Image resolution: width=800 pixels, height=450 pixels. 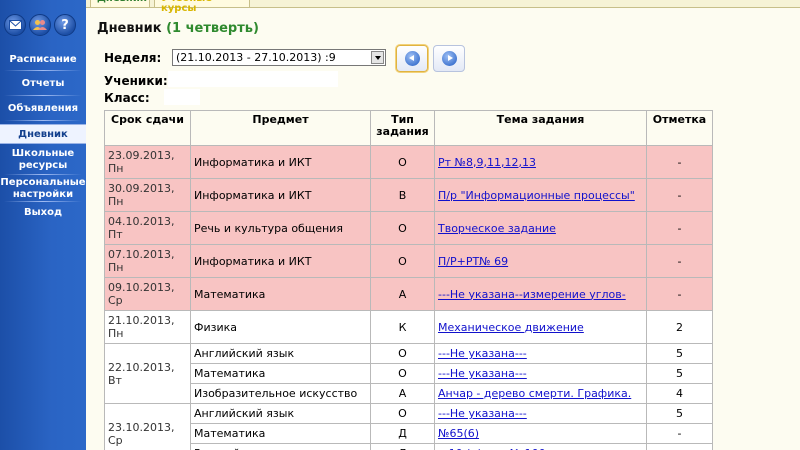 What do you see at coordinates (202, 7) in the screenshot?
I see `tab-courses: Учебные курсы` at bounding box center [202, 7].